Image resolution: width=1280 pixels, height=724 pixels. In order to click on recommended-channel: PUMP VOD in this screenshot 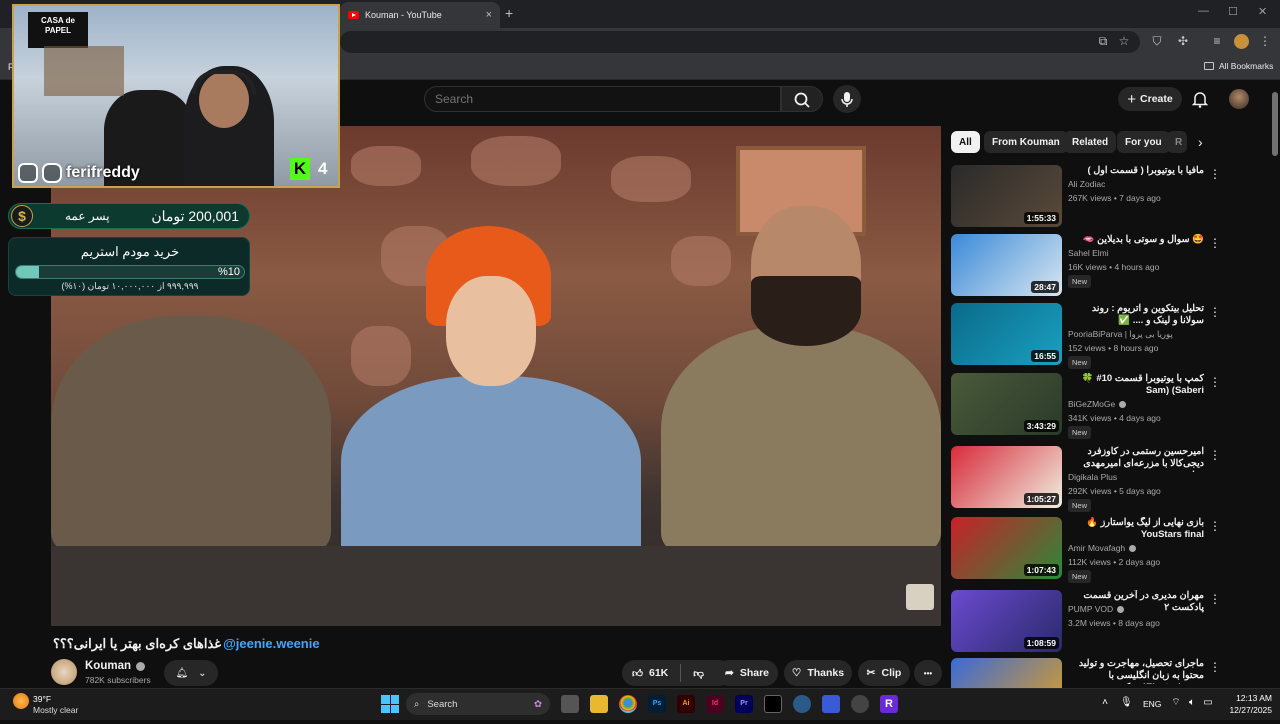, I will do `click(1096, 609)`.